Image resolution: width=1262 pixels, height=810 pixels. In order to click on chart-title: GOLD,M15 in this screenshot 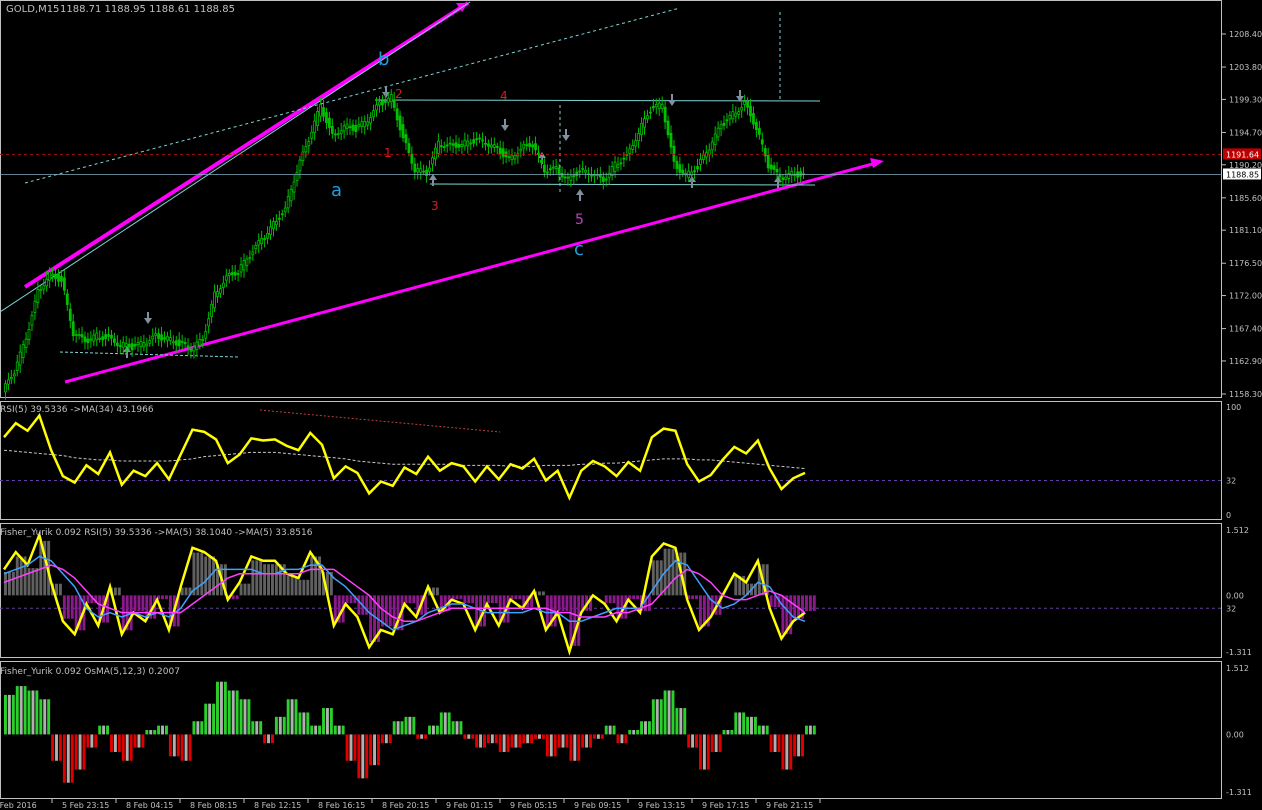, I will do `click(32, 9)`.